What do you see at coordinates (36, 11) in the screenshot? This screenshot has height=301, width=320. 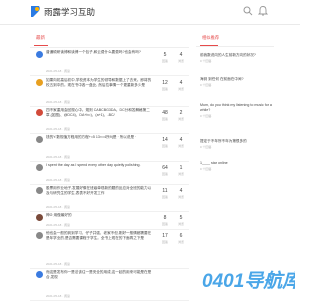 I see `logo-icon` at bounding box center [36, 11].